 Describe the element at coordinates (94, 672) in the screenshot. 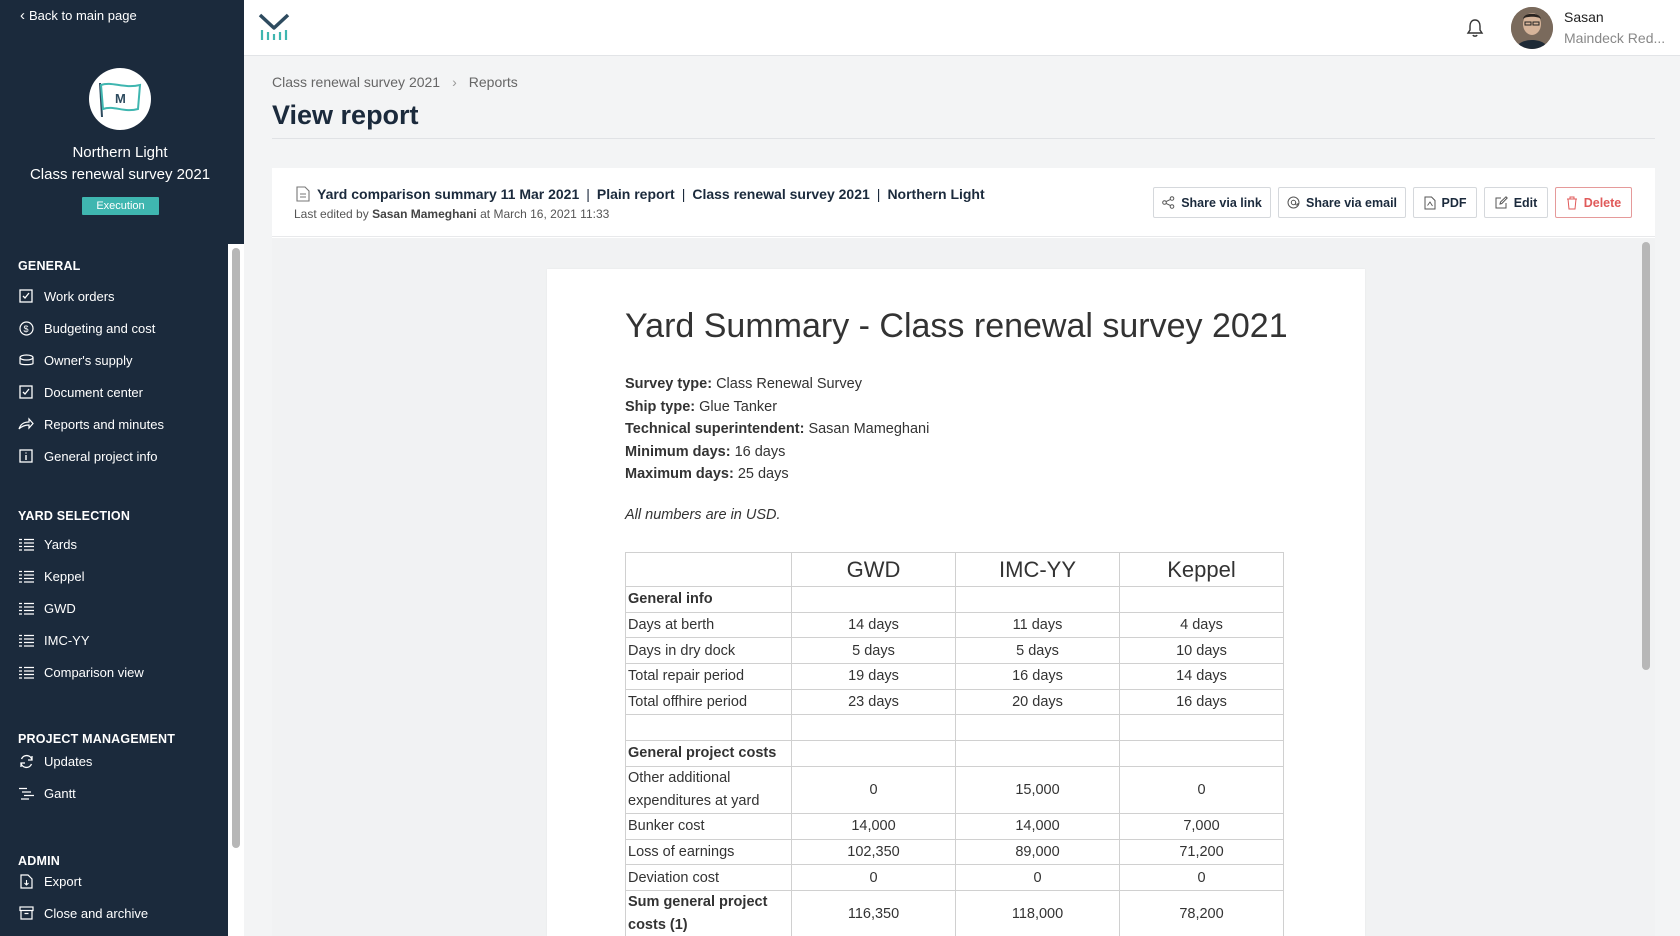

I see `nav-label: Comparison view` at that location.